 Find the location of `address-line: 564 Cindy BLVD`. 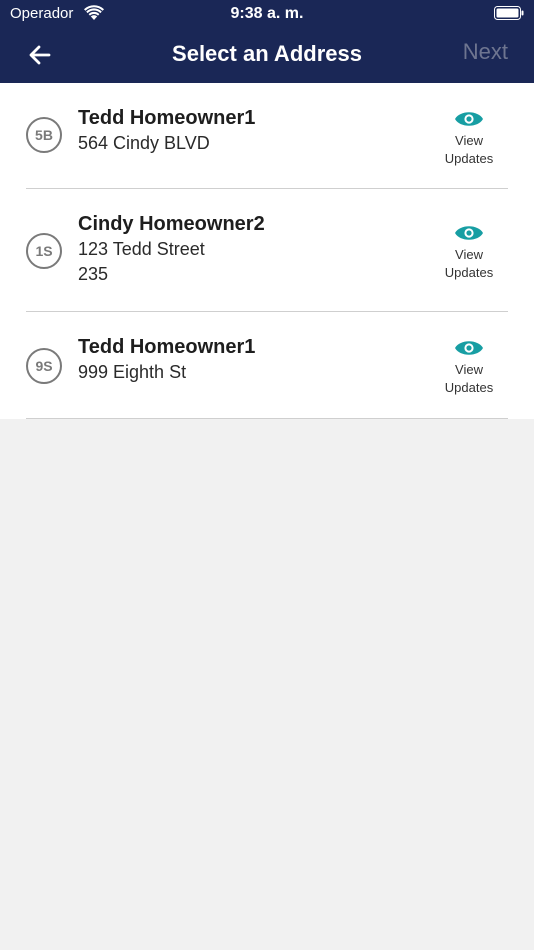

address-line: 564 Cindy BLVD is located at coordinates (144, 143).